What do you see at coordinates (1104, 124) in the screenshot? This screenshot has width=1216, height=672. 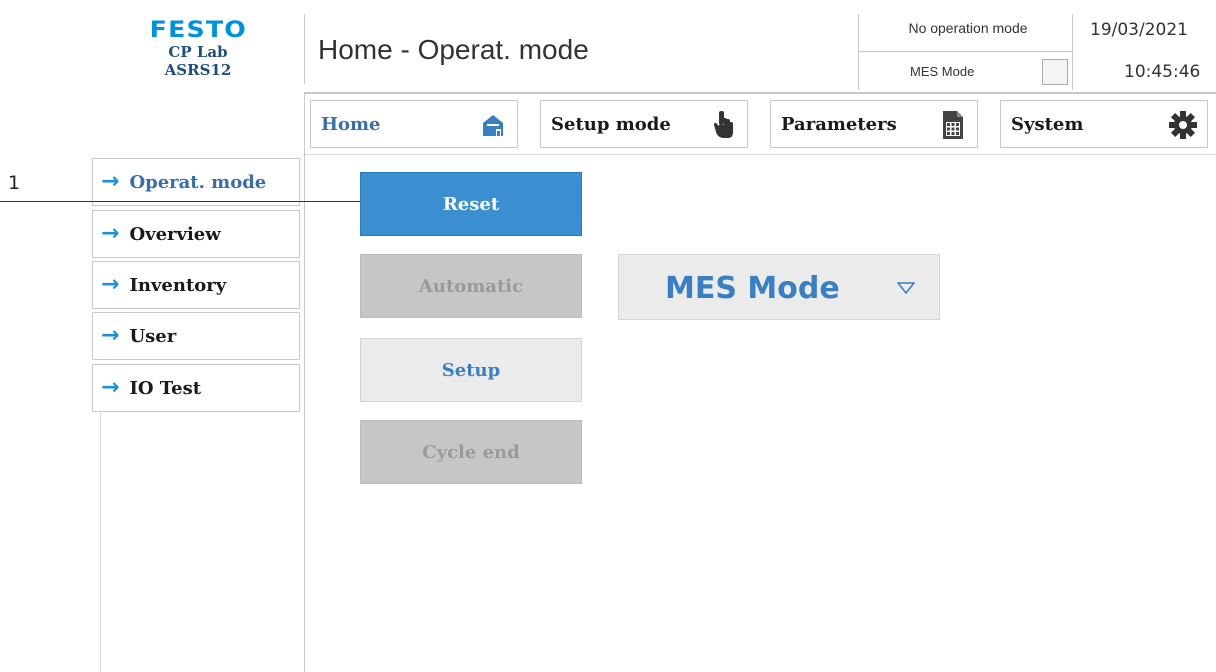 I see `nav-system-button: System` at bounding box center [1104, 124].